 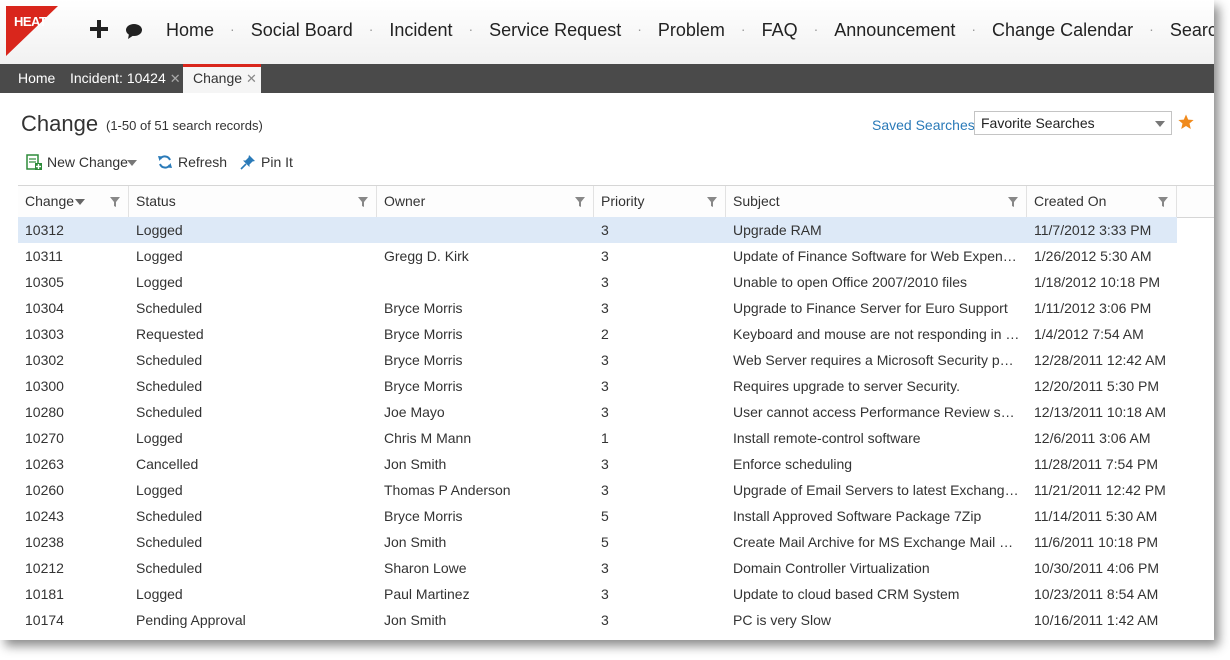 I want to click on column-header-owner: Owner, so click(x=485, y=201).